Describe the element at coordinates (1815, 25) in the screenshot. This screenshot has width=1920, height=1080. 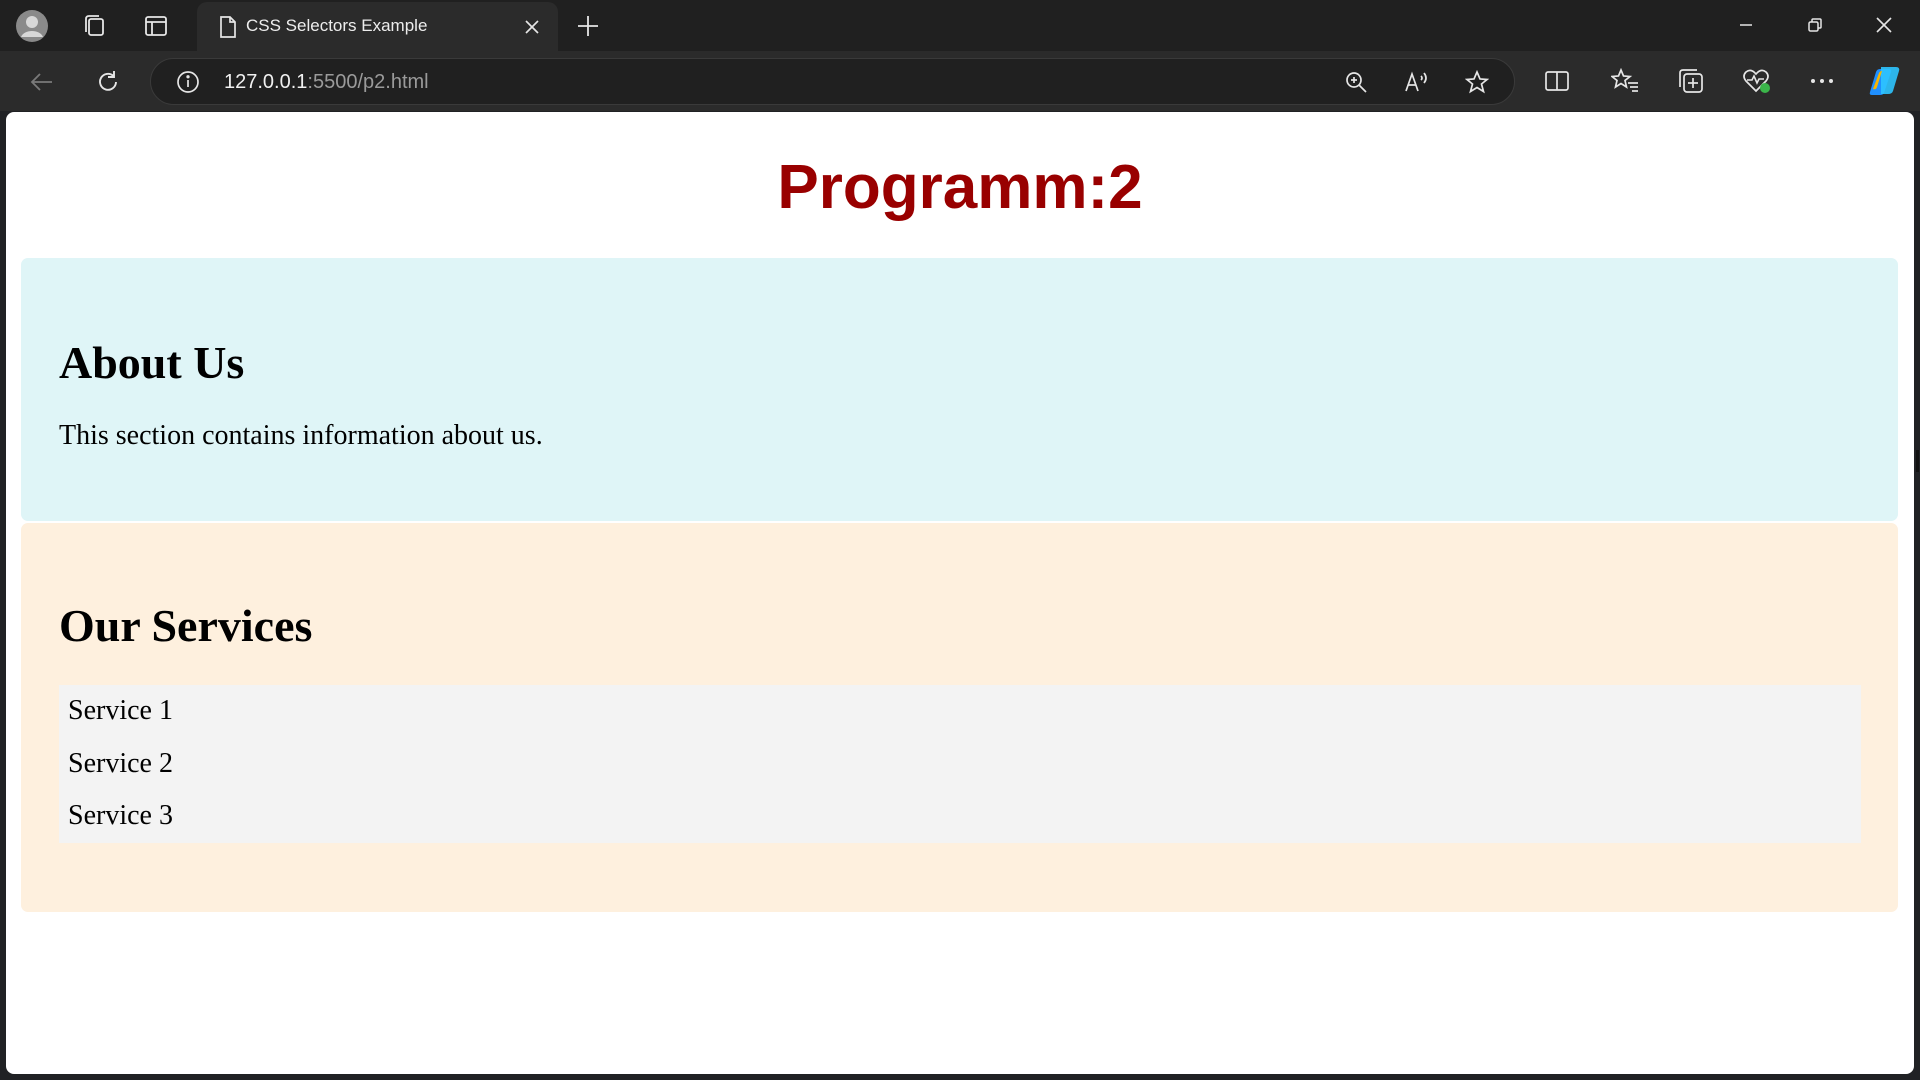
I see `restore-icon` at that location.